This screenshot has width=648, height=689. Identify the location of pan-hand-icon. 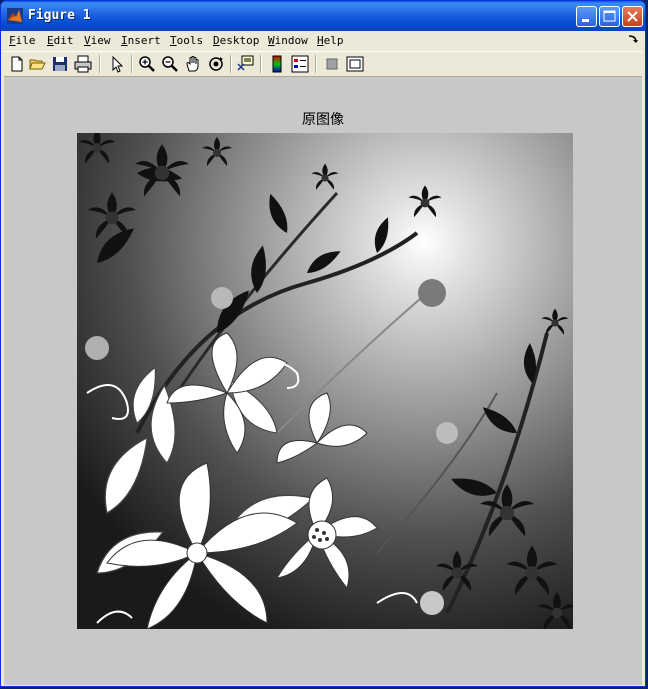
(192, 63).